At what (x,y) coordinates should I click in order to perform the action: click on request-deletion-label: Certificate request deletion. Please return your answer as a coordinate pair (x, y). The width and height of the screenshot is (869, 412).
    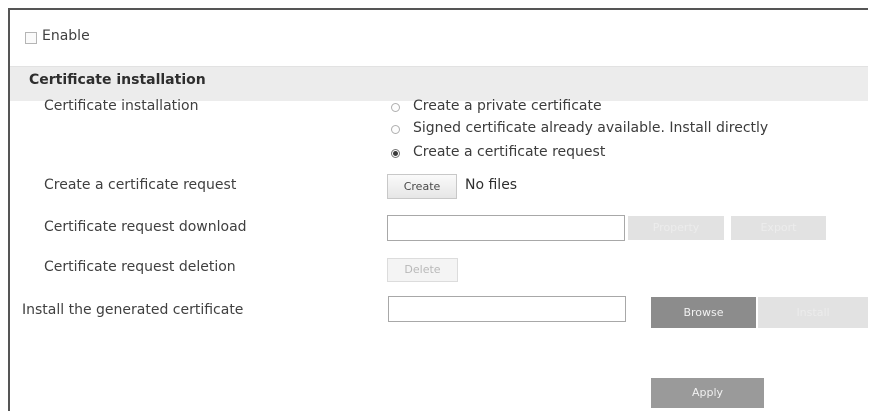
    Looking at the image, I should click on (140, 267).